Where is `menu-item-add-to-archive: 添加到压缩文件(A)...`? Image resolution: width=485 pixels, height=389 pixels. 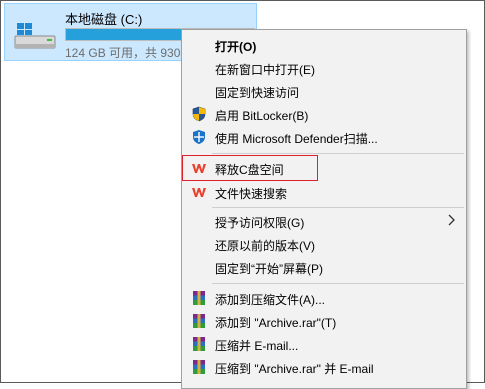 menu-item-add-to-archive: 添加到压缩文件(A)... is located at coordinates (324, 298).